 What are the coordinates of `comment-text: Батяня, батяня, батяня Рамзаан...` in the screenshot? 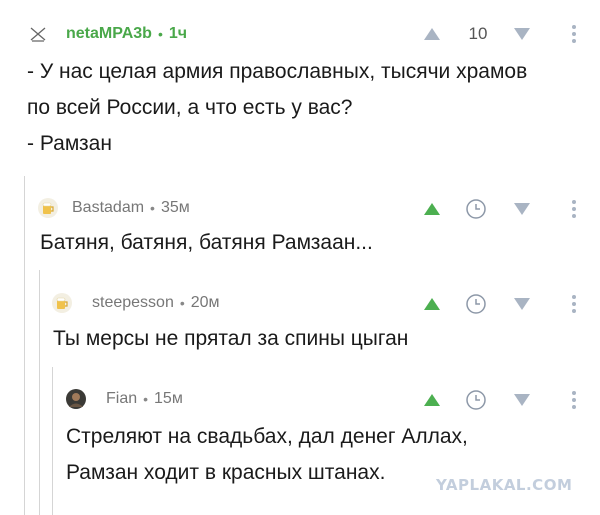 It's located at (206, 242).